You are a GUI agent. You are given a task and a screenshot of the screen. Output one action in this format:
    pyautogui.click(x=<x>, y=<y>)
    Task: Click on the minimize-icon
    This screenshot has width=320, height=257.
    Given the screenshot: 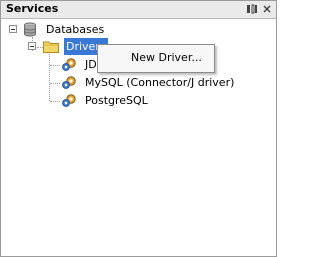 What is the action you would take?
    pyautogui.click(x=252, y=9)
    